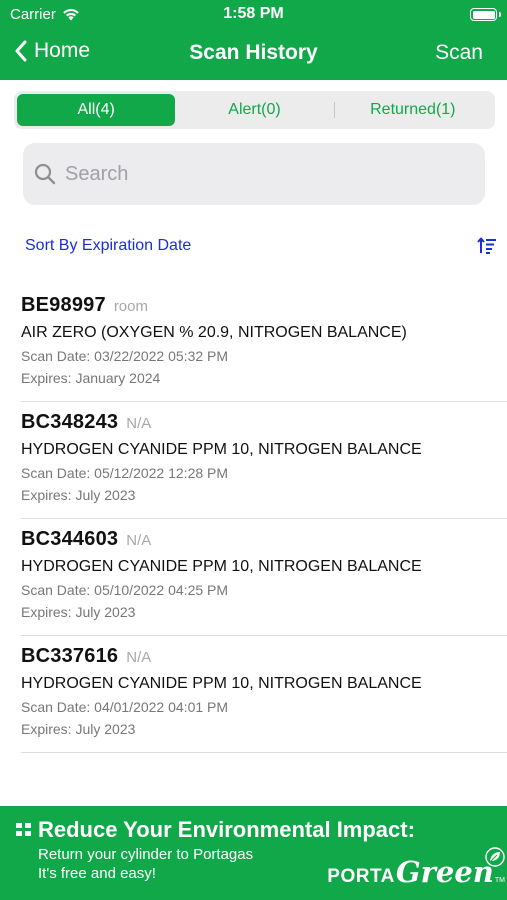 This screenshot has height=900, width=507. I want to click on navigation-bar: Home Scan History Scan, so click(253, 55).